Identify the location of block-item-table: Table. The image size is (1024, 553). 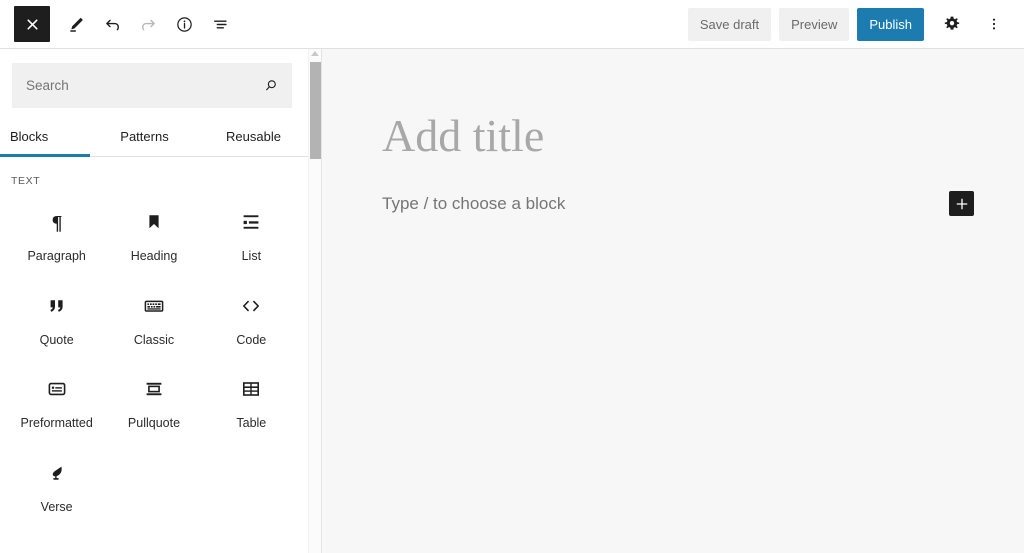
(251, 401).